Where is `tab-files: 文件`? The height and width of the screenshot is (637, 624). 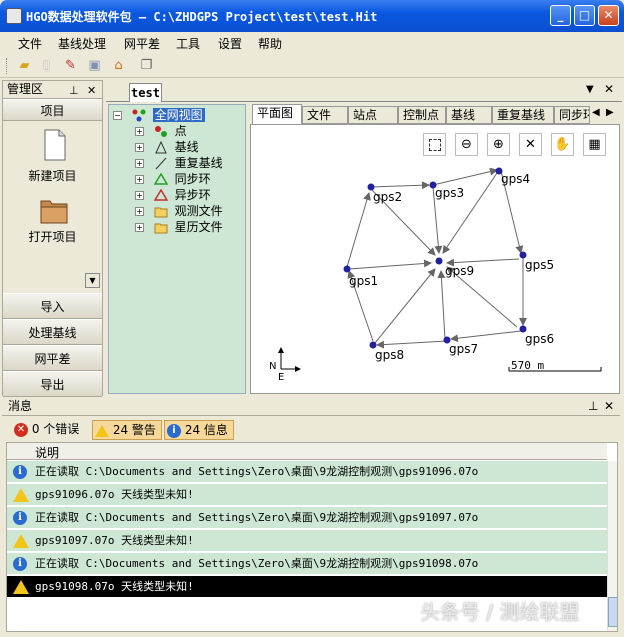
tab-files: 文件 is located at coordinates (325, 115).